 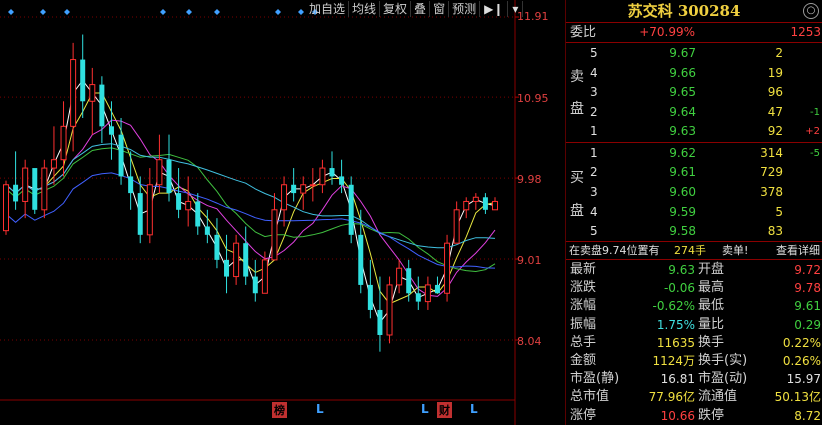 What do you see at coordinates (494, 8) in the screenshot?
I see `pin-icon: ▶❙` at bounding box center [494, 8].